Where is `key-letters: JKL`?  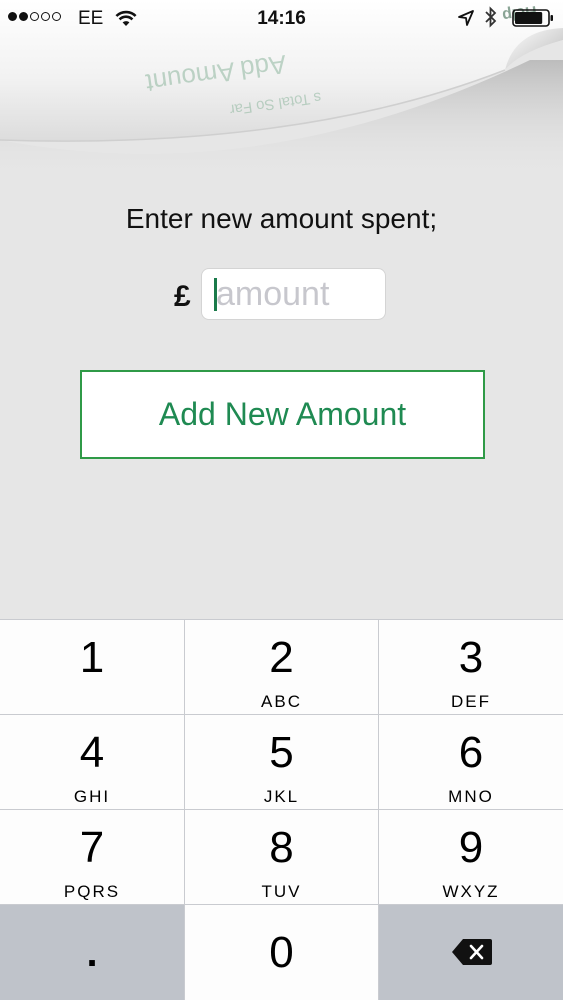
key-letters: JKL is located at coordinates (281, 796).